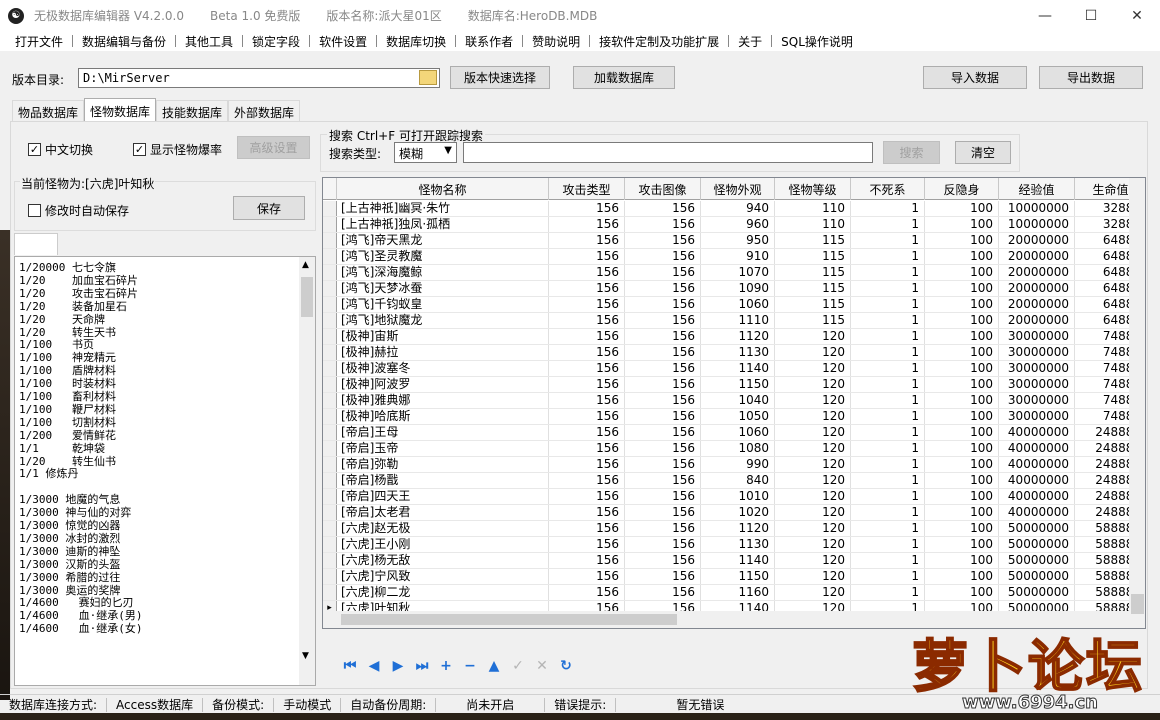 The width and height of the screenshot is (1160, 720). I want to click on save-button: 保存, so click(269, 208).